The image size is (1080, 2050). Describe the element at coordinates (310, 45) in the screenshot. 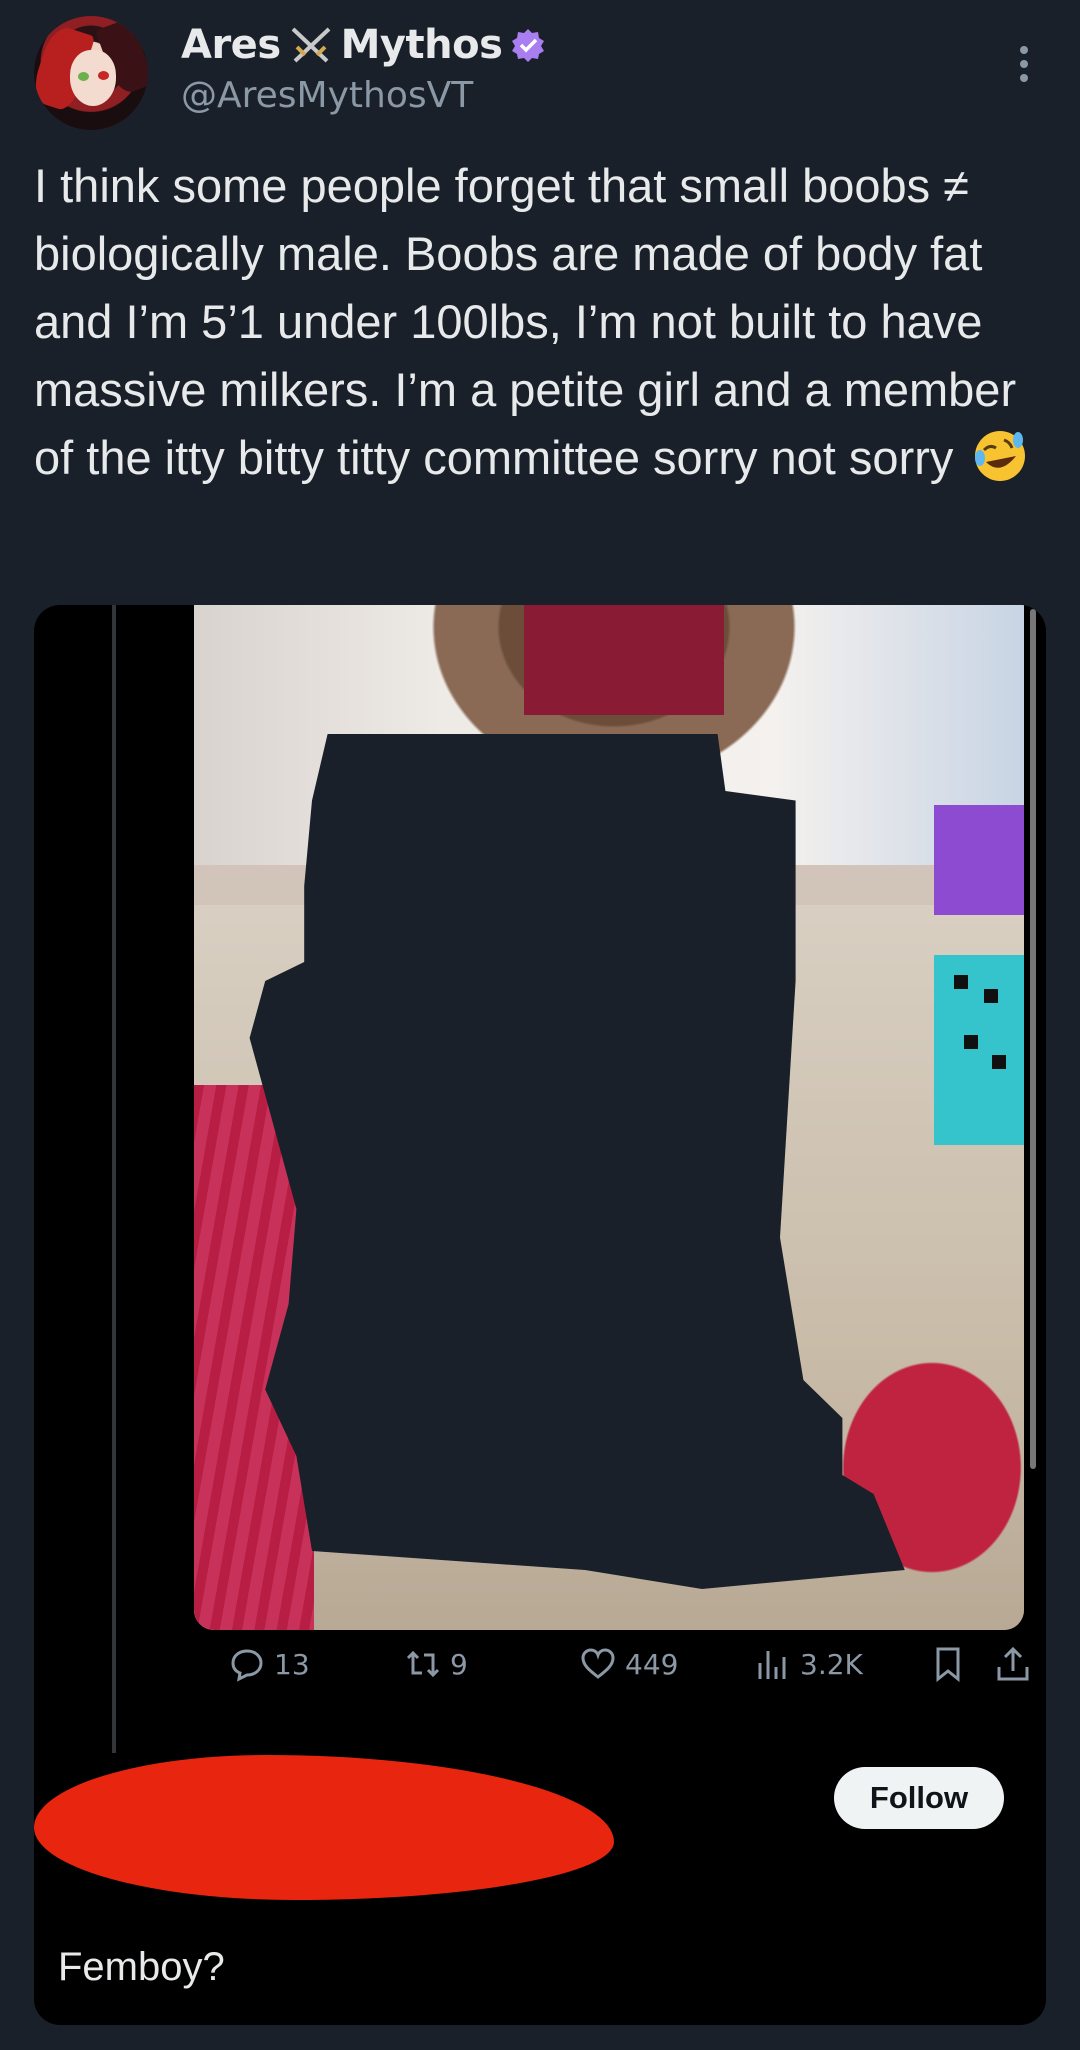

I see `crossed-swords-icon` at that location.